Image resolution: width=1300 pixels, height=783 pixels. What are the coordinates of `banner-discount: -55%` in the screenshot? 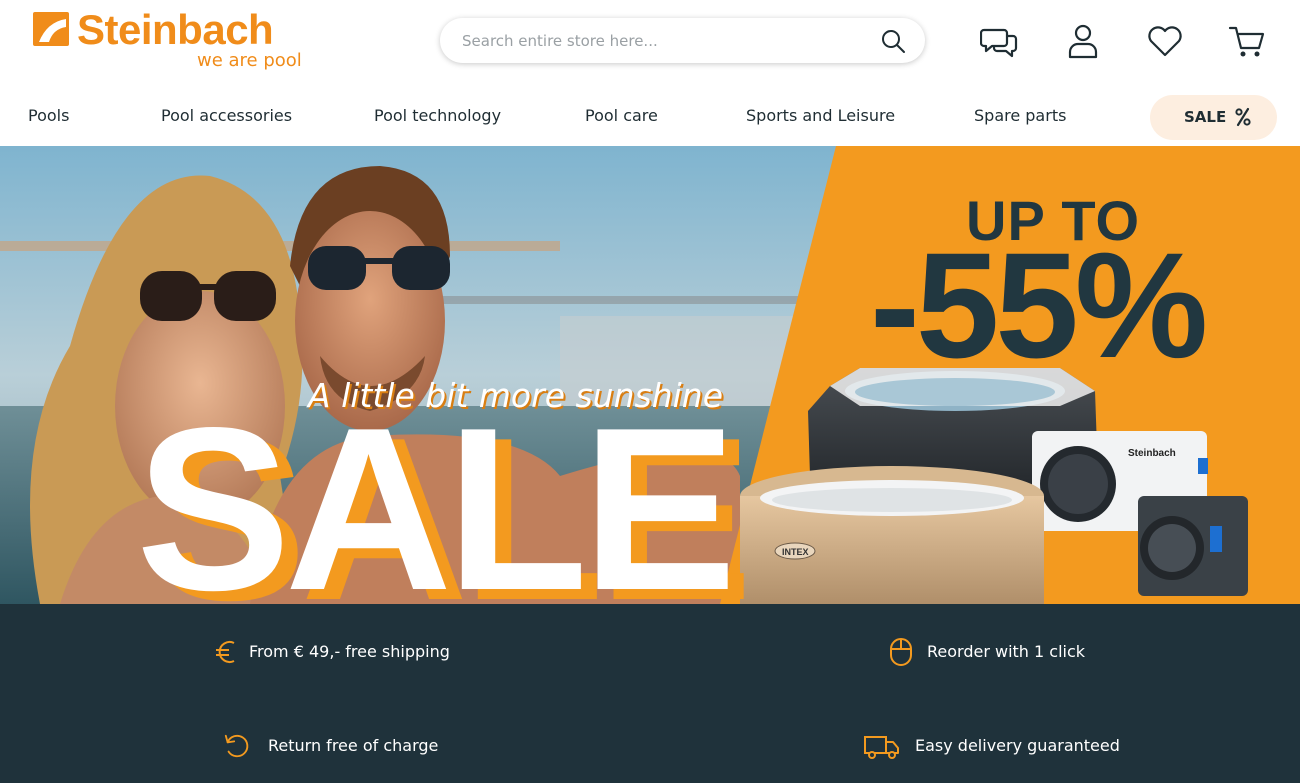 It's located at (1039, 305).